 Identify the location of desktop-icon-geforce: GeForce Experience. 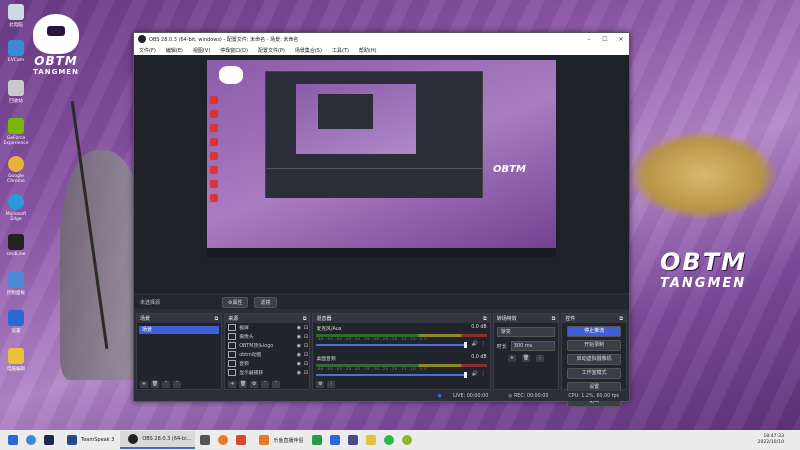
(16, 132).